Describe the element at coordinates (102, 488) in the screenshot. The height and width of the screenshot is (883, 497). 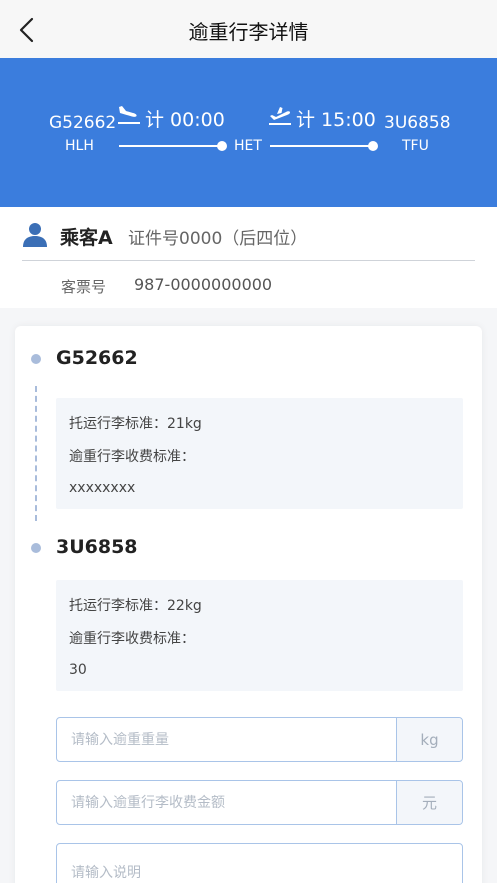
I see `fee-standard-value: xxxxxxxx` at that location.